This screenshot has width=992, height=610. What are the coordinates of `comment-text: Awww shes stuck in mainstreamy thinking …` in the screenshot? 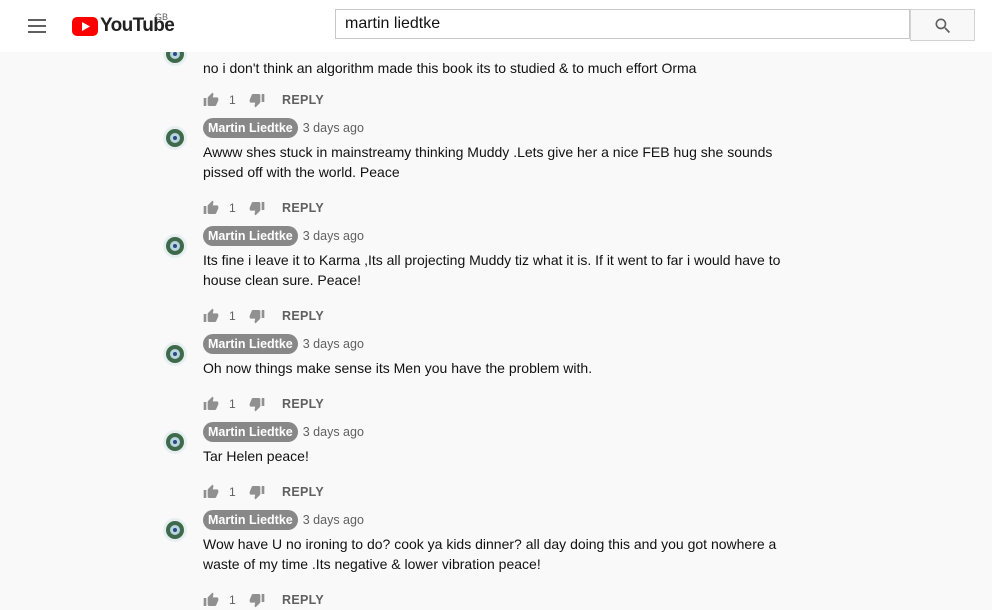 It's located at (488, 162).